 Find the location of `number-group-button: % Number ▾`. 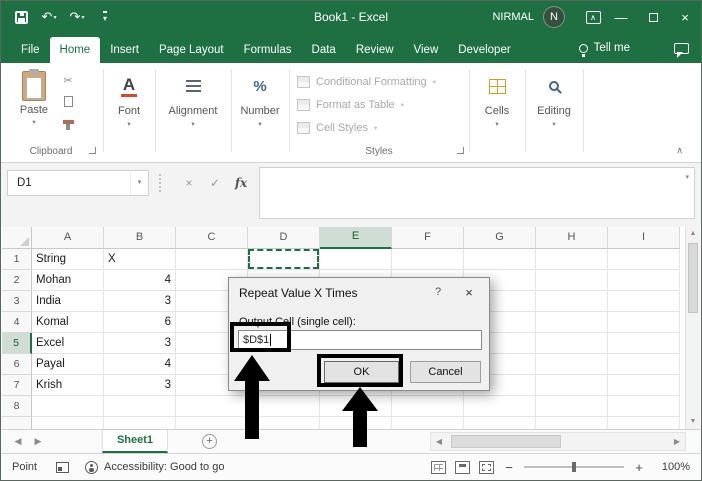

number-group-button: % Number ▾ is located at coordinates (260, 100).